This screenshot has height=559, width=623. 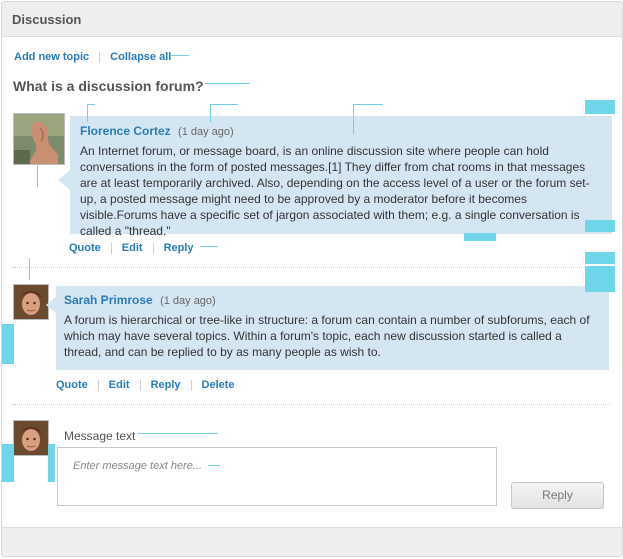 I want to click on panel-title: Discussion, so click(x=47, y=19).